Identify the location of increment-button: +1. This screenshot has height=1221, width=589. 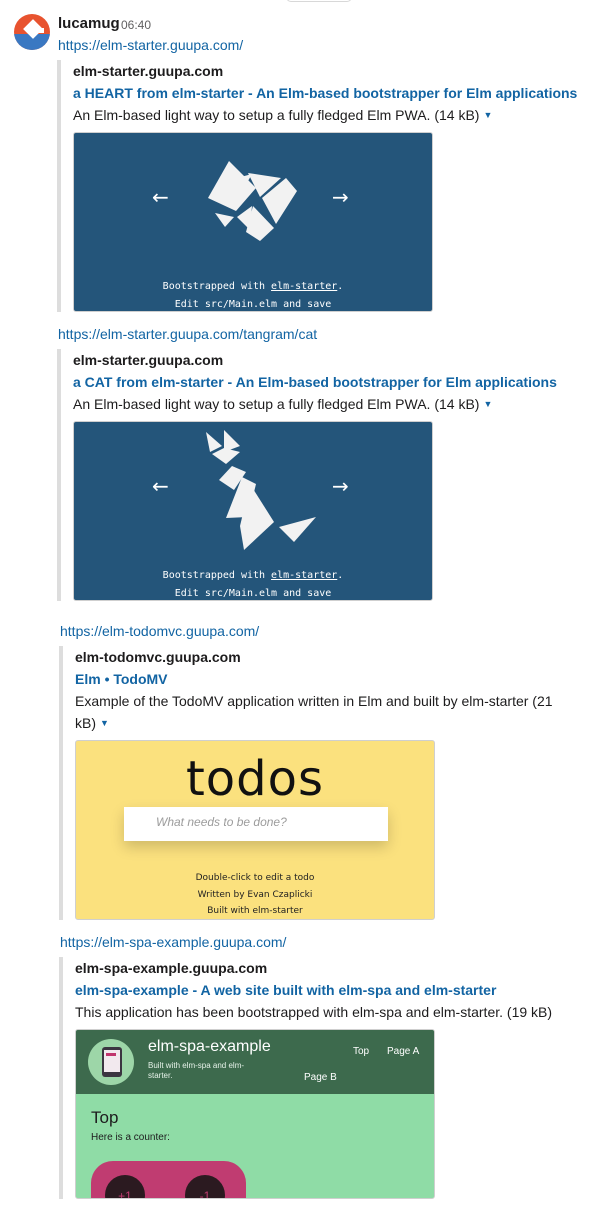
(125, 1186).